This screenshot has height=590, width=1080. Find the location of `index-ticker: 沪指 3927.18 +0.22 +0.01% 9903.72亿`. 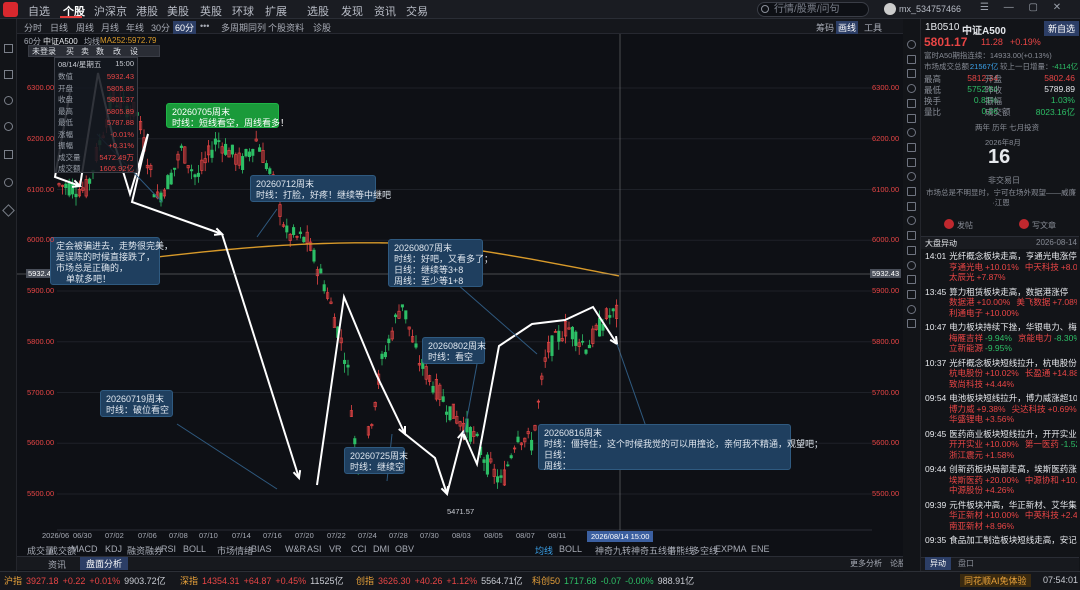

index-ticker: 沪指 3927.18 +0.22 +0.01% 9903.72亿 is located at coordinates (85, 580).